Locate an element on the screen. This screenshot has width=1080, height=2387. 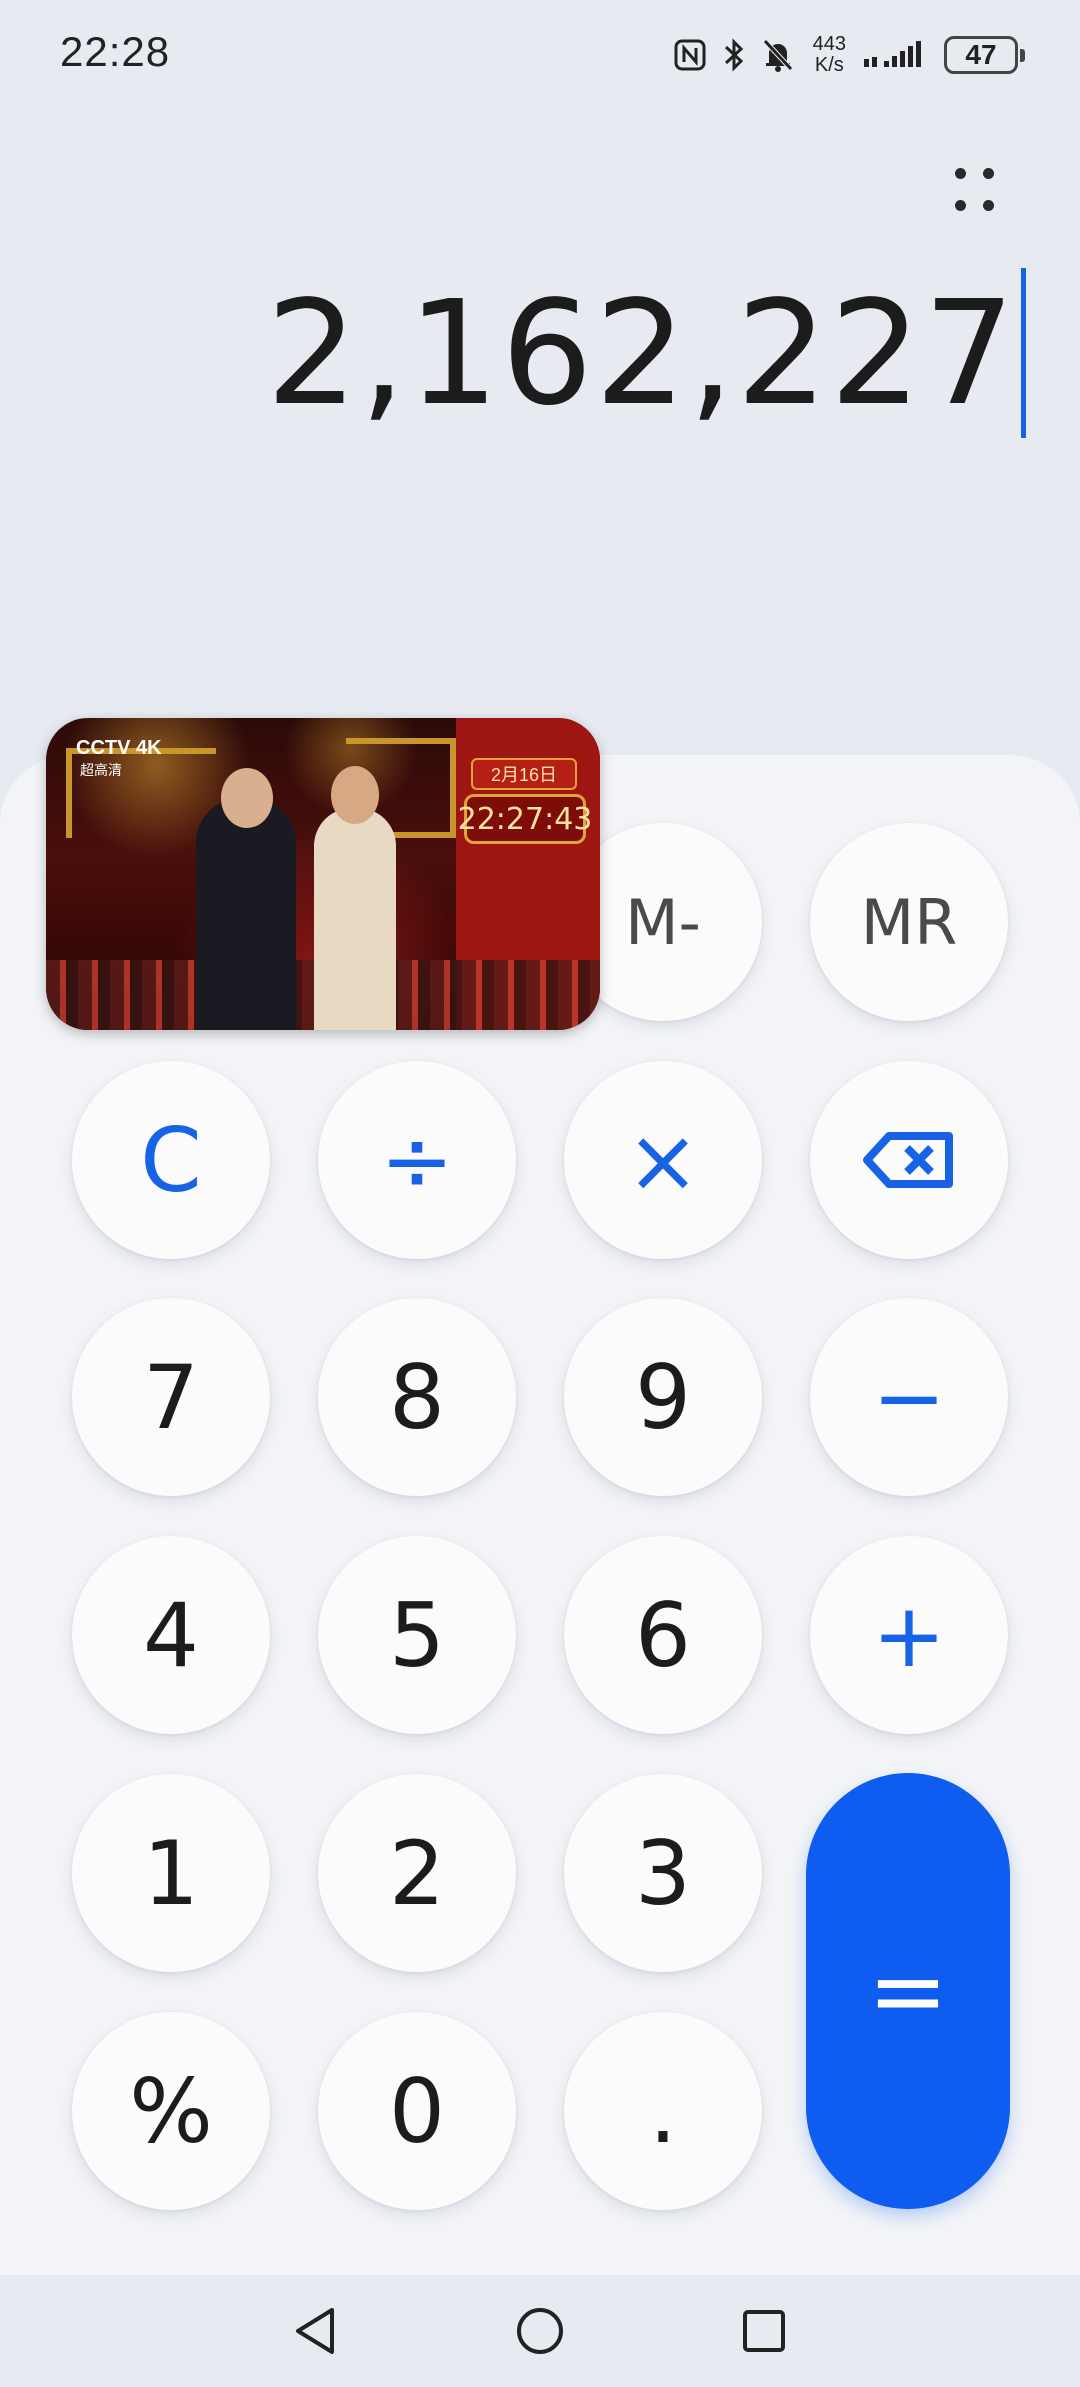
performer-right is located at coordinates (355, 919).